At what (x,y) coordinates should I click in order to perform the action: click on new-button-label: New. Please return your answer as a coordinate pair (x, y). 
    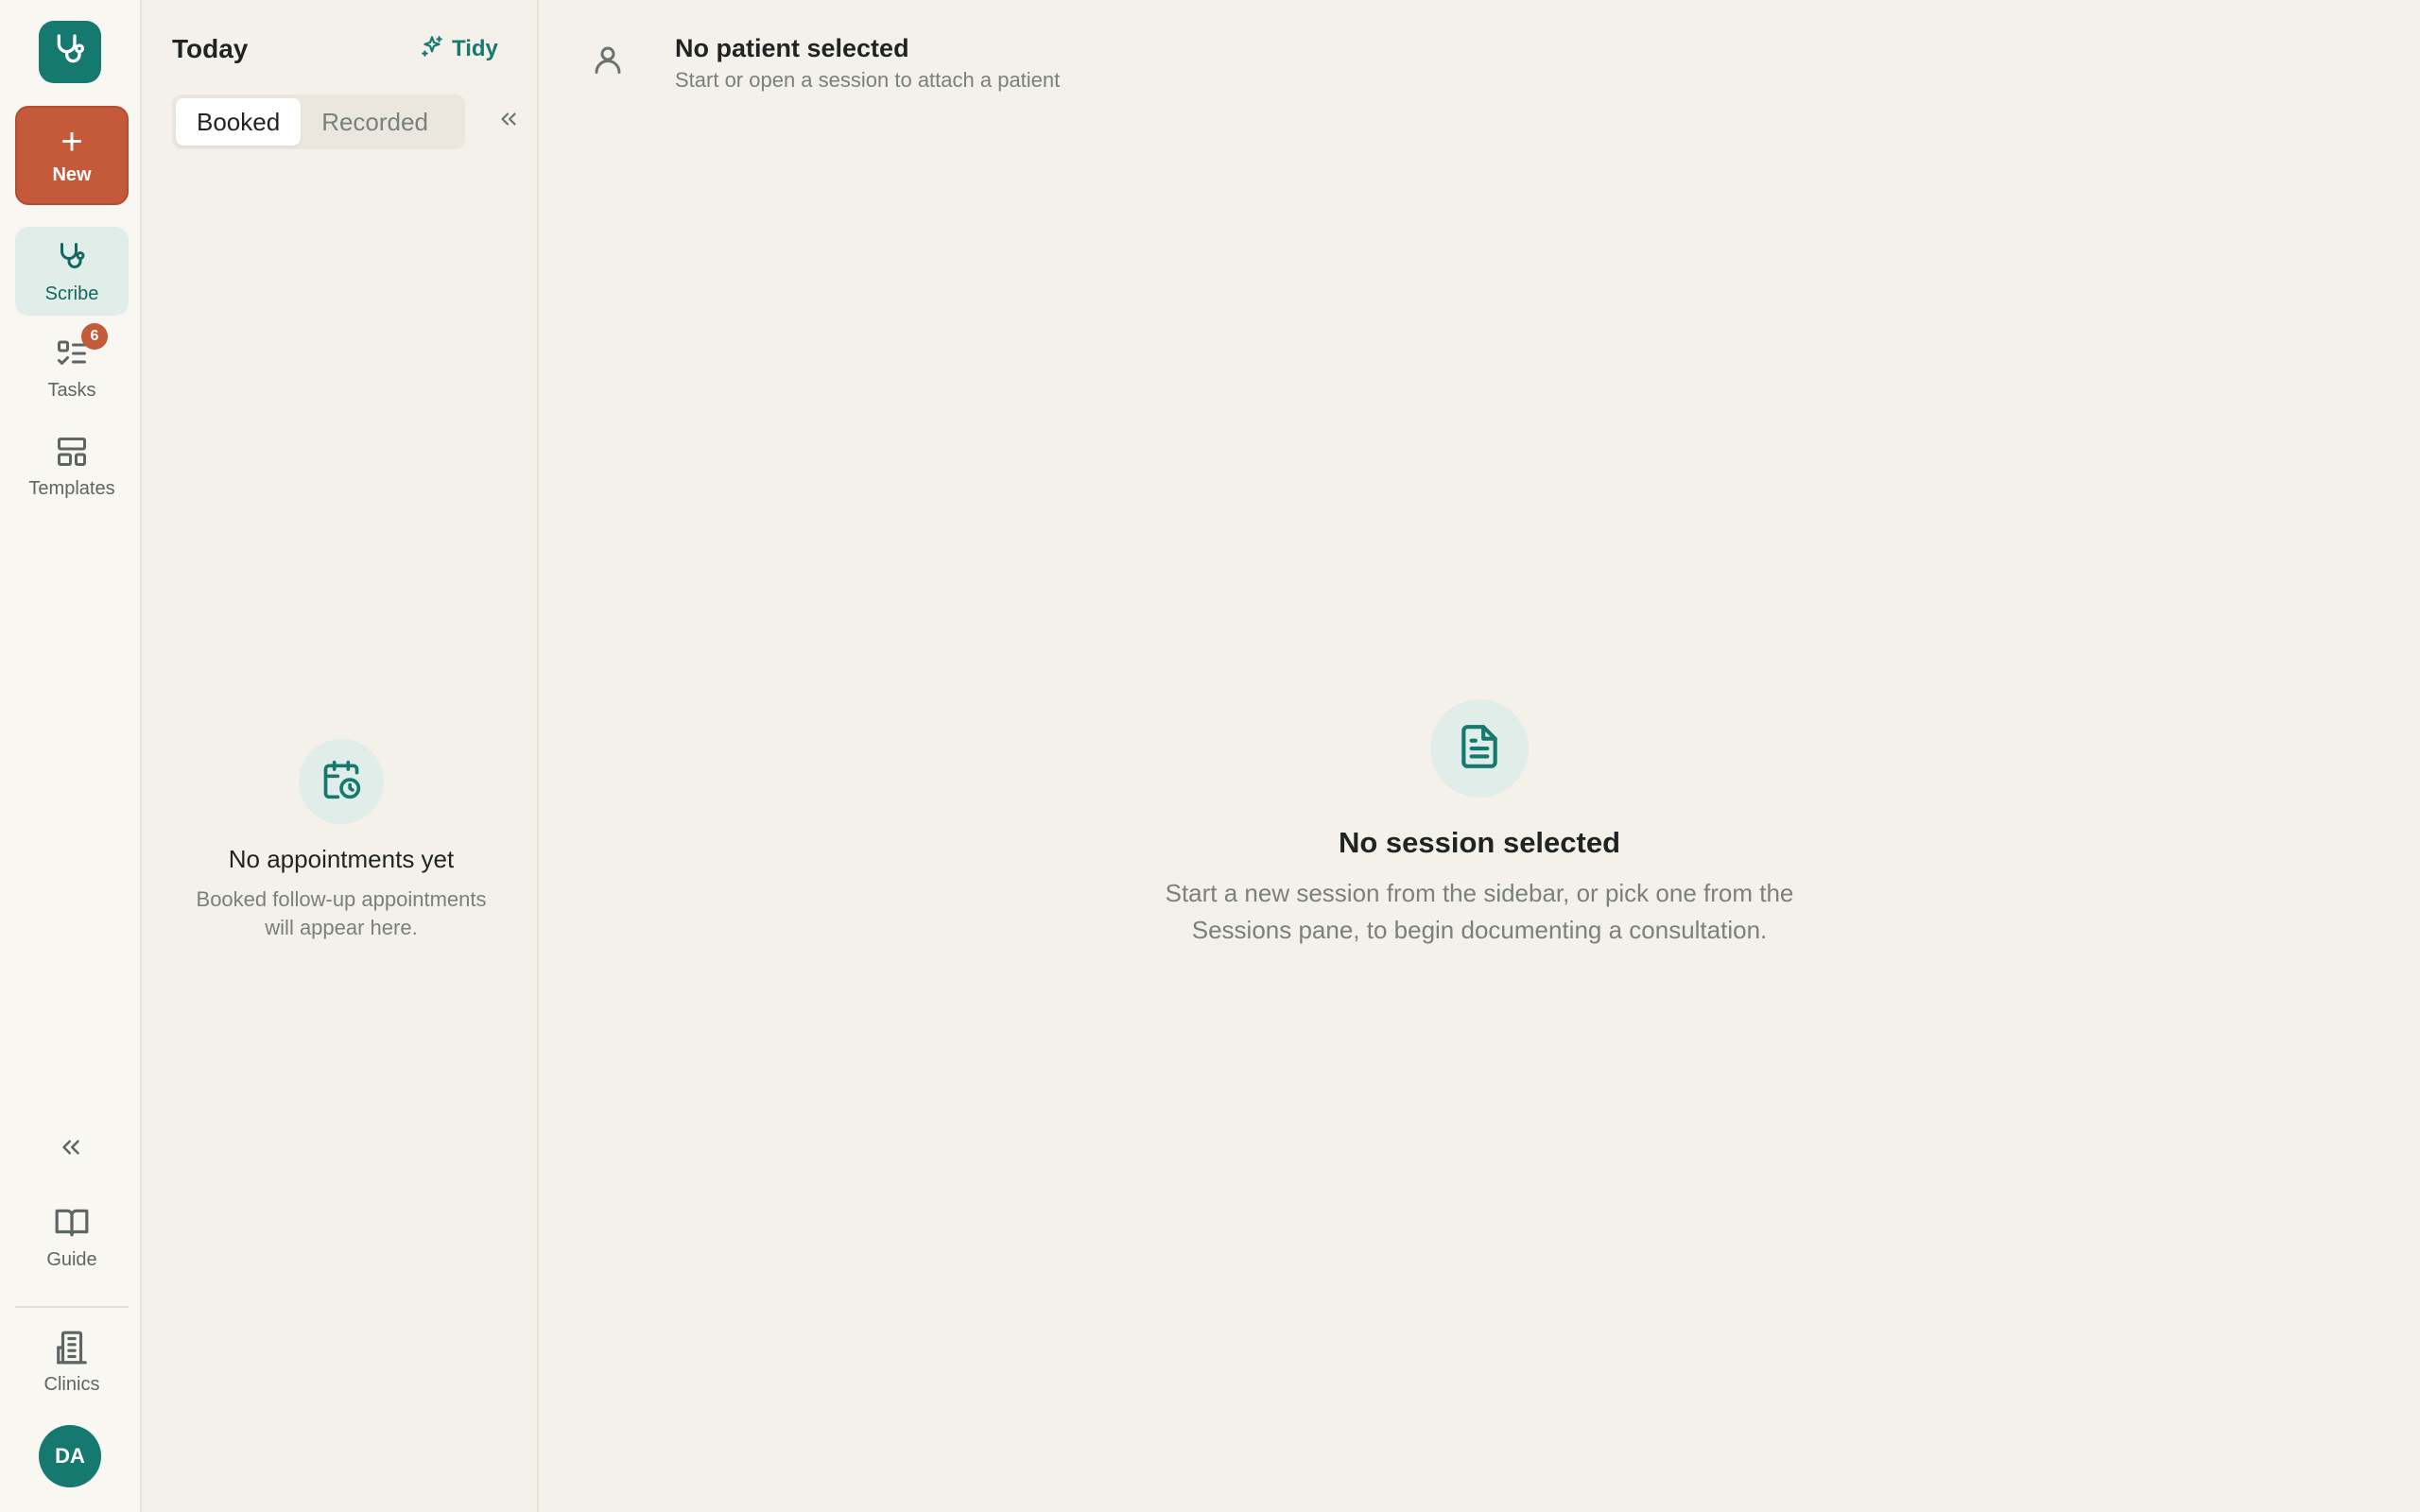
    Looking at the image, I should click on (72, 174).